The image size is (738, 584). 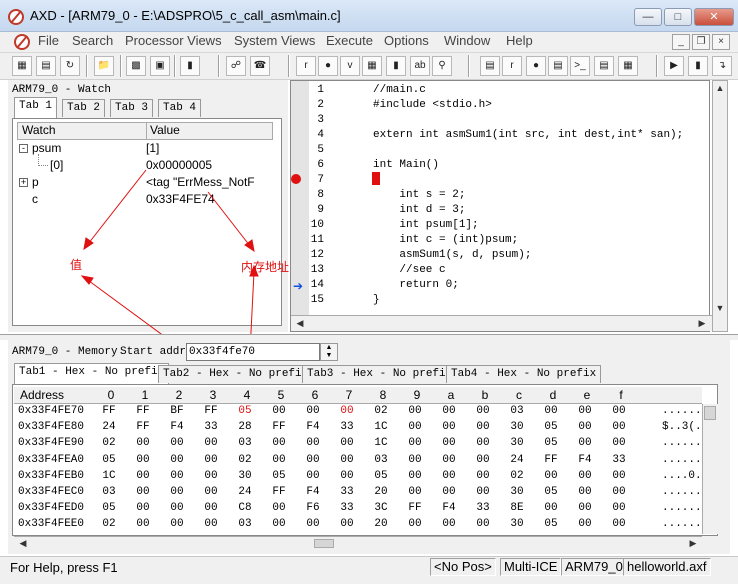 I want to click on memory-row-address: 0x33F4FE70, so click(x=51, y=411).